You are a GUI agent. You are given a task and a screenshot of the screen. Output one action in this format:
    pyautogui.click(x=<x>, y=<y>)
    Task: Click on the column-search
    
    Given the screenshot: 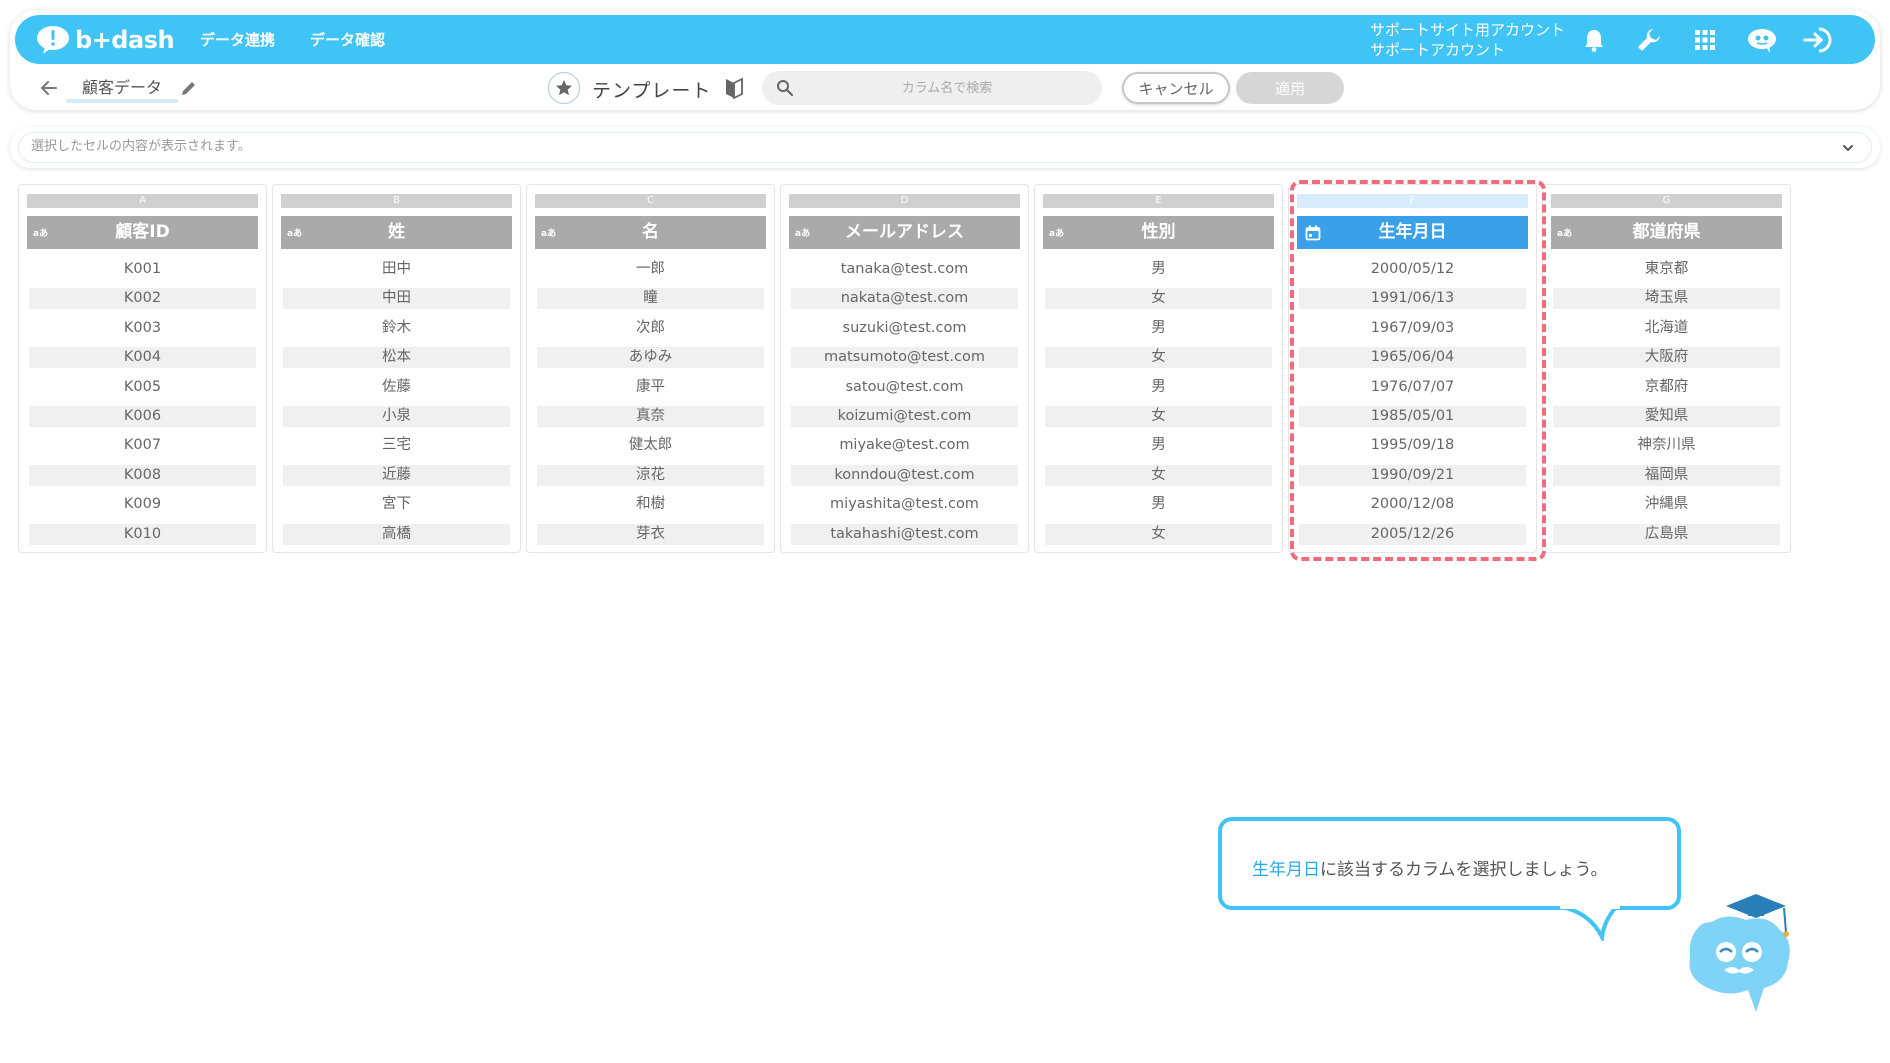 What is the action you would take?
    pyautogui.click(x=932, y=88)
    